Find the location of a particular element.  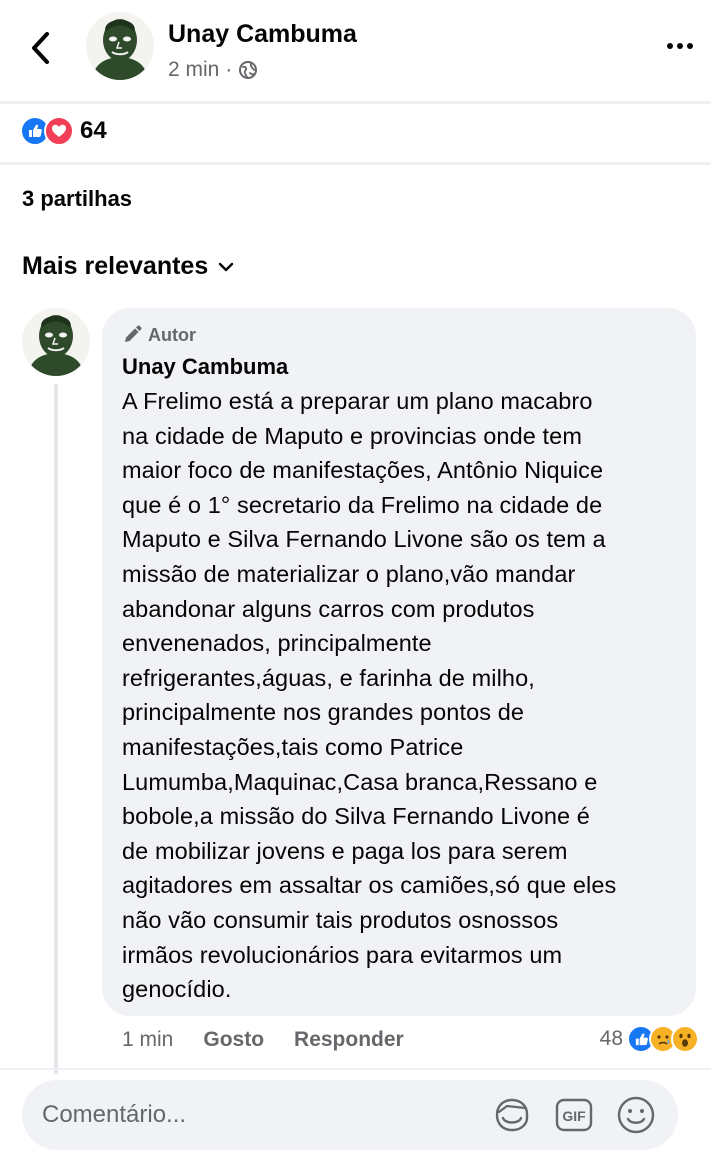

comment-time: 1 min is located at coordinates (147, 1040).